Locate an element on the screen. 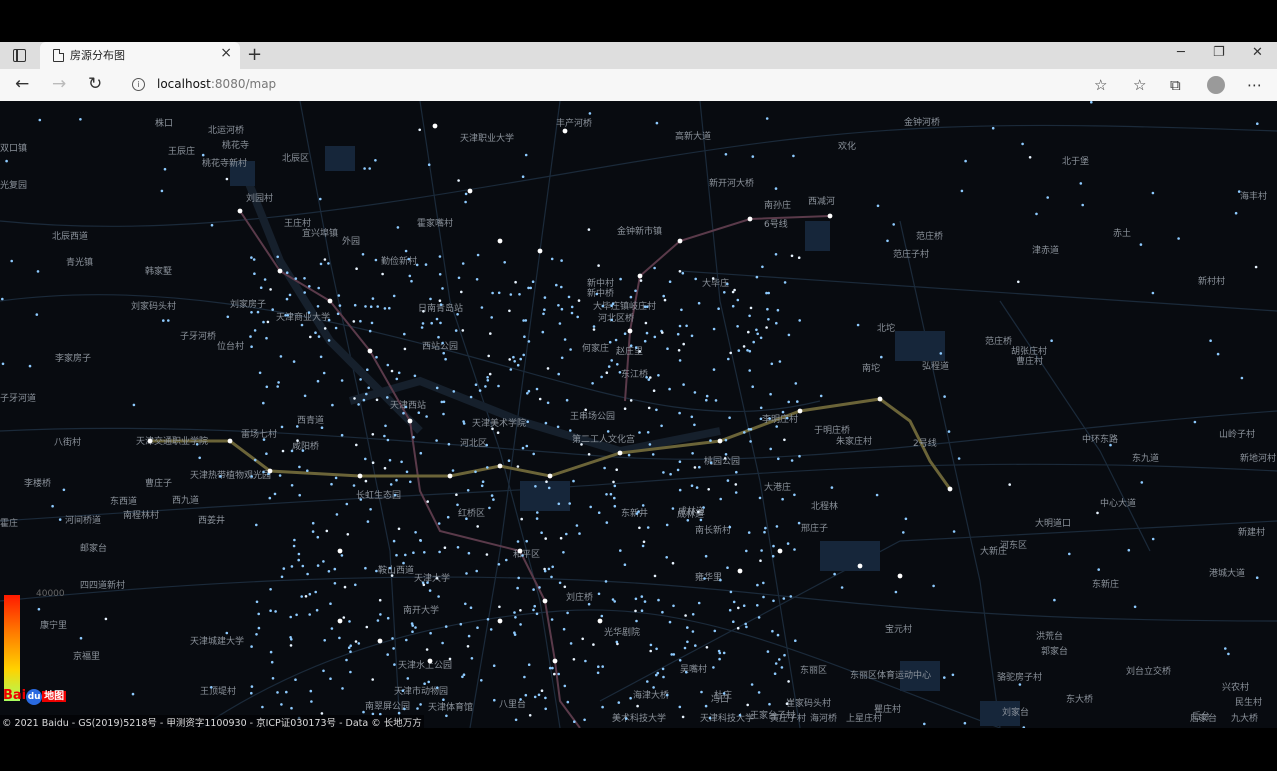 Image resolution: width=1277 pixels, height=771 pixels. map-place-label: 雷场七村 is located at coordinates (259, 434).